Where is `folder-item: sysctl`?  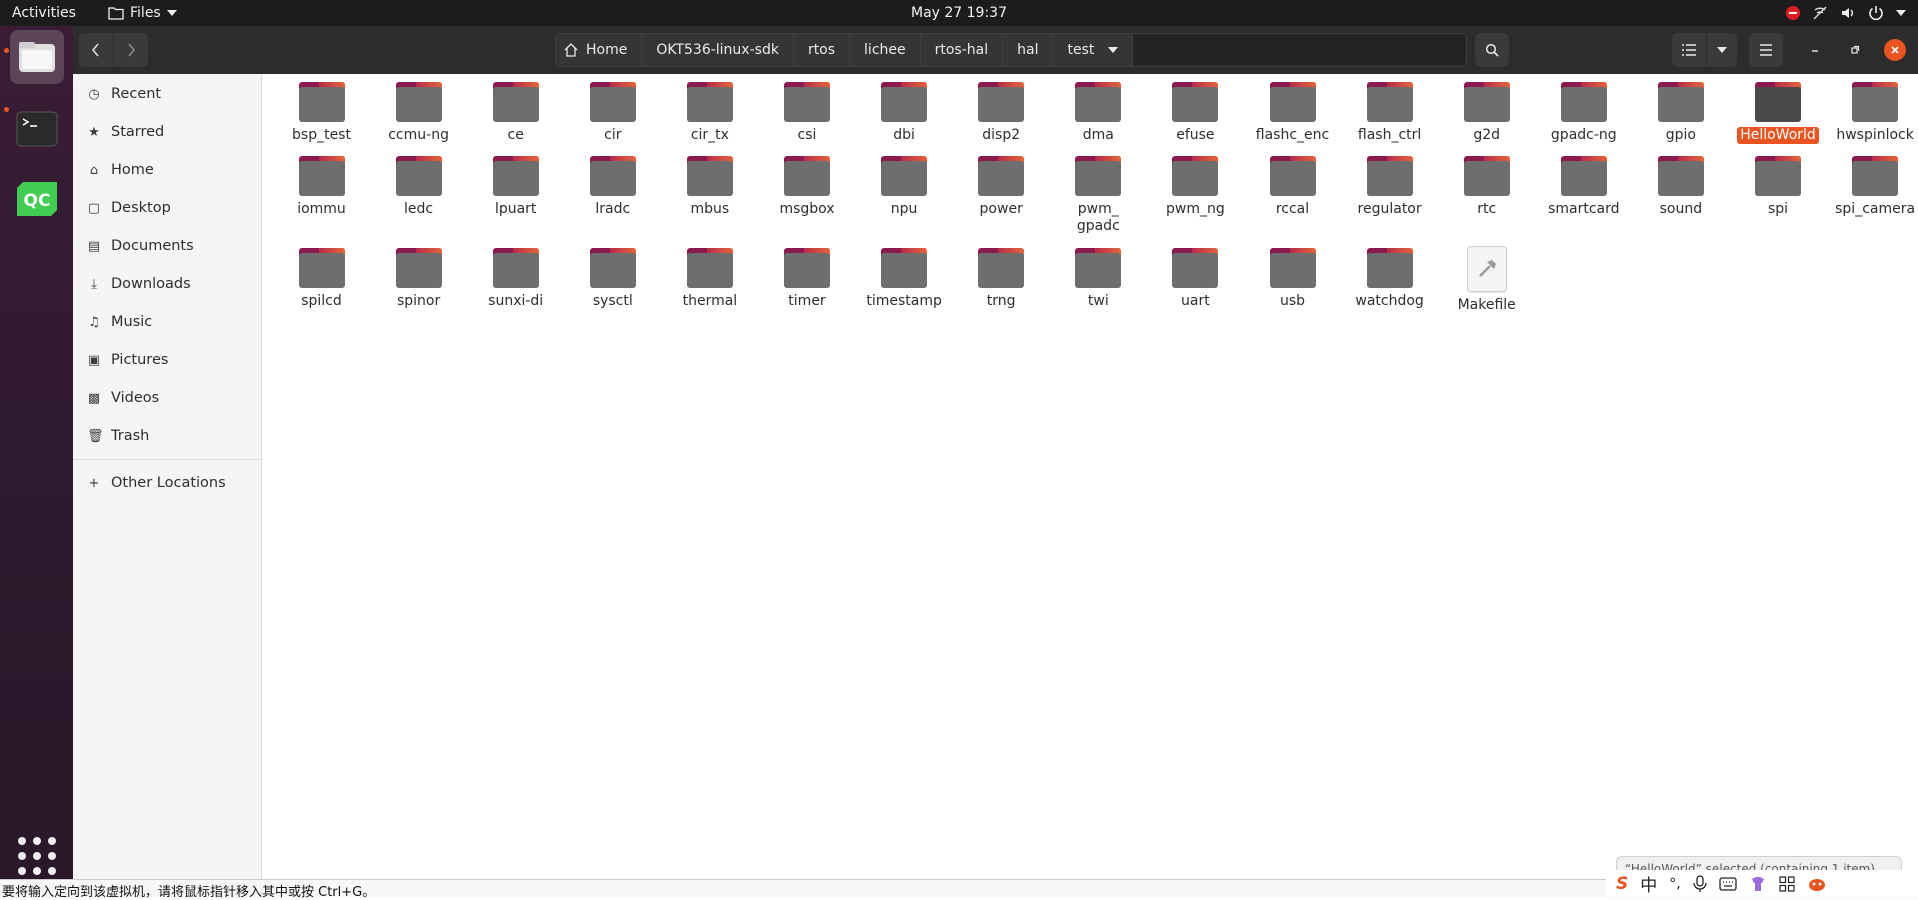
folder-item: sysctl is located at coordinates (613, 275).